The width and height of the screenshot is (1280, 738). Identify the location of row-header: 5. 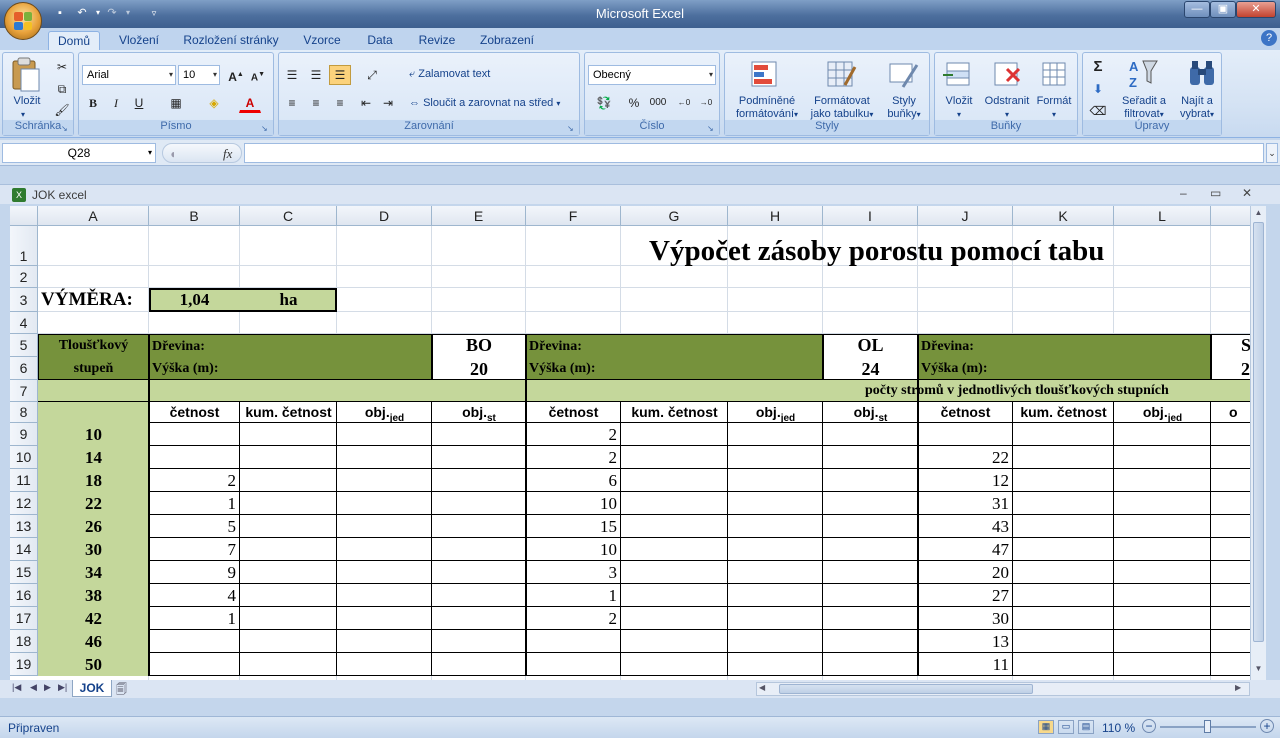
(24, 345).